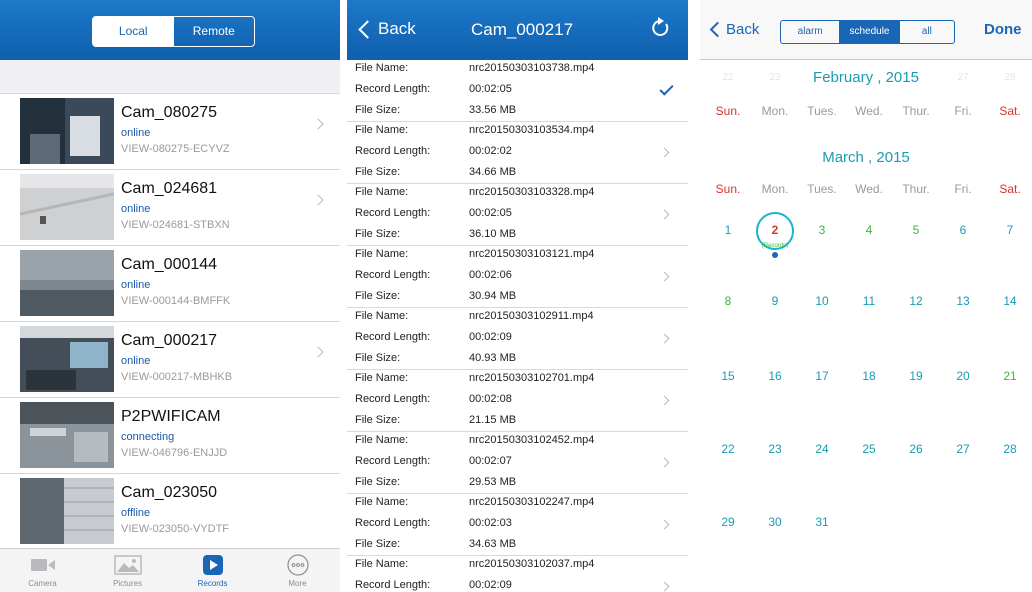 The image size is (1032, 592). What do you see at coordinates (775, 522) in the screenshot?
I see `calendar-day: 30` at bounding box center [775, 522].